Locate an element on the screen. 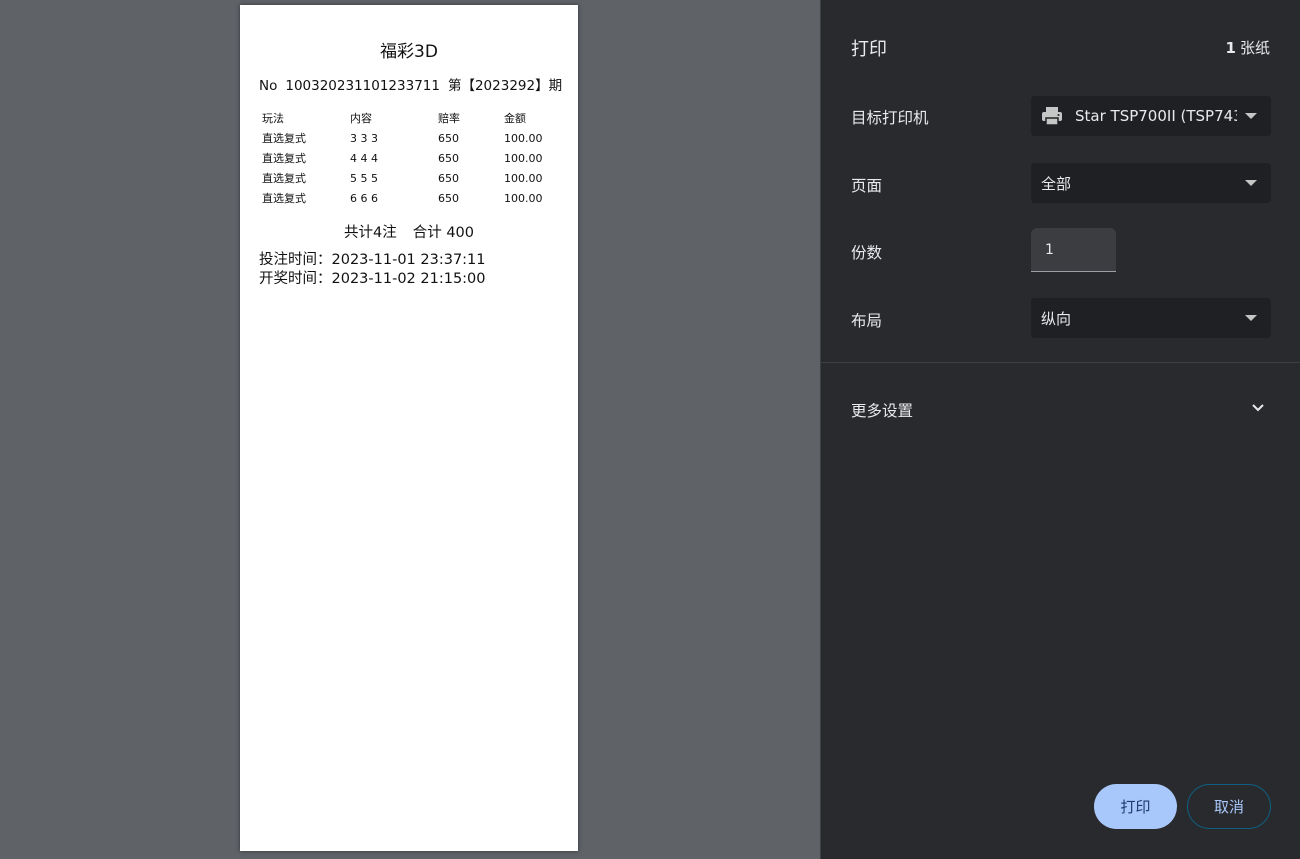 The image size is (1300, 859). draw-time-line: 开奖时间：2023-11-02 21:15:00 is located at coordinates (372, 277).